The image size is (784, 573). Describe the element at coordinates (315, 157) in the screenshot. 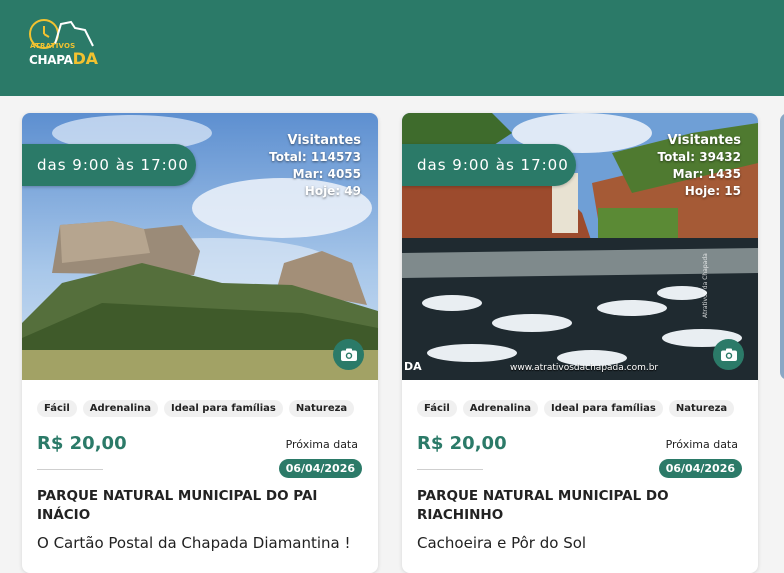

I see `visitors-total: Total: 114573` at that location.